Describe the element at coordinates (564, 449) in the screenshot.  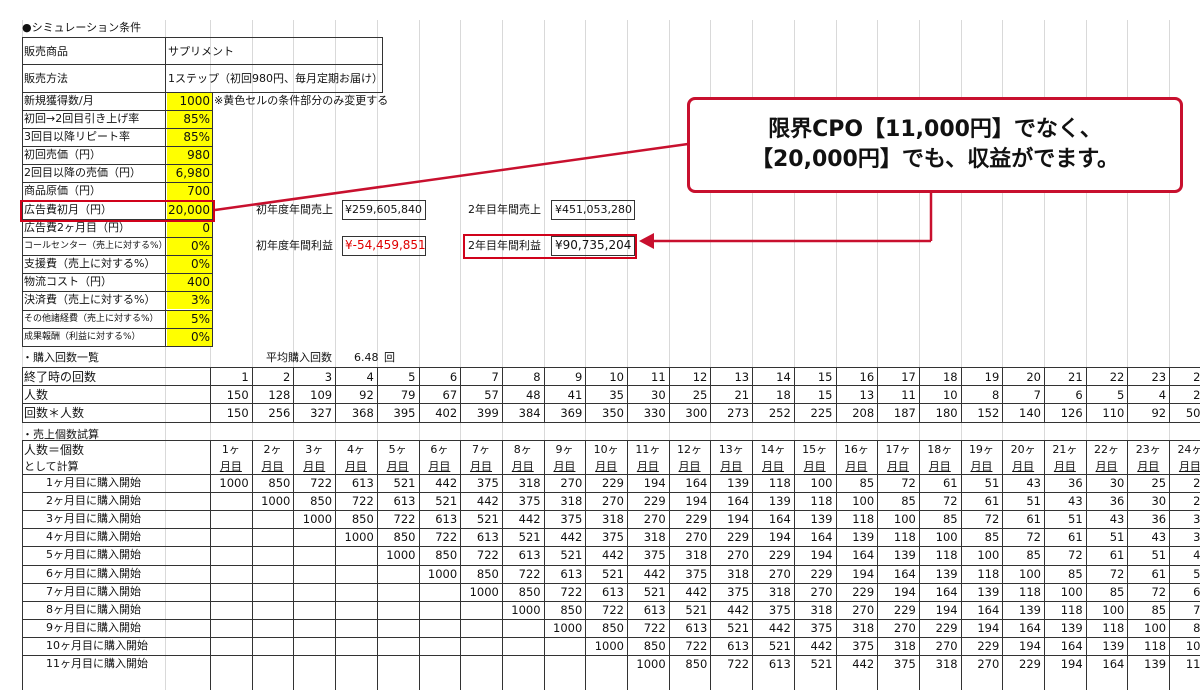
I see `month-header: 9ヶ` at that location.